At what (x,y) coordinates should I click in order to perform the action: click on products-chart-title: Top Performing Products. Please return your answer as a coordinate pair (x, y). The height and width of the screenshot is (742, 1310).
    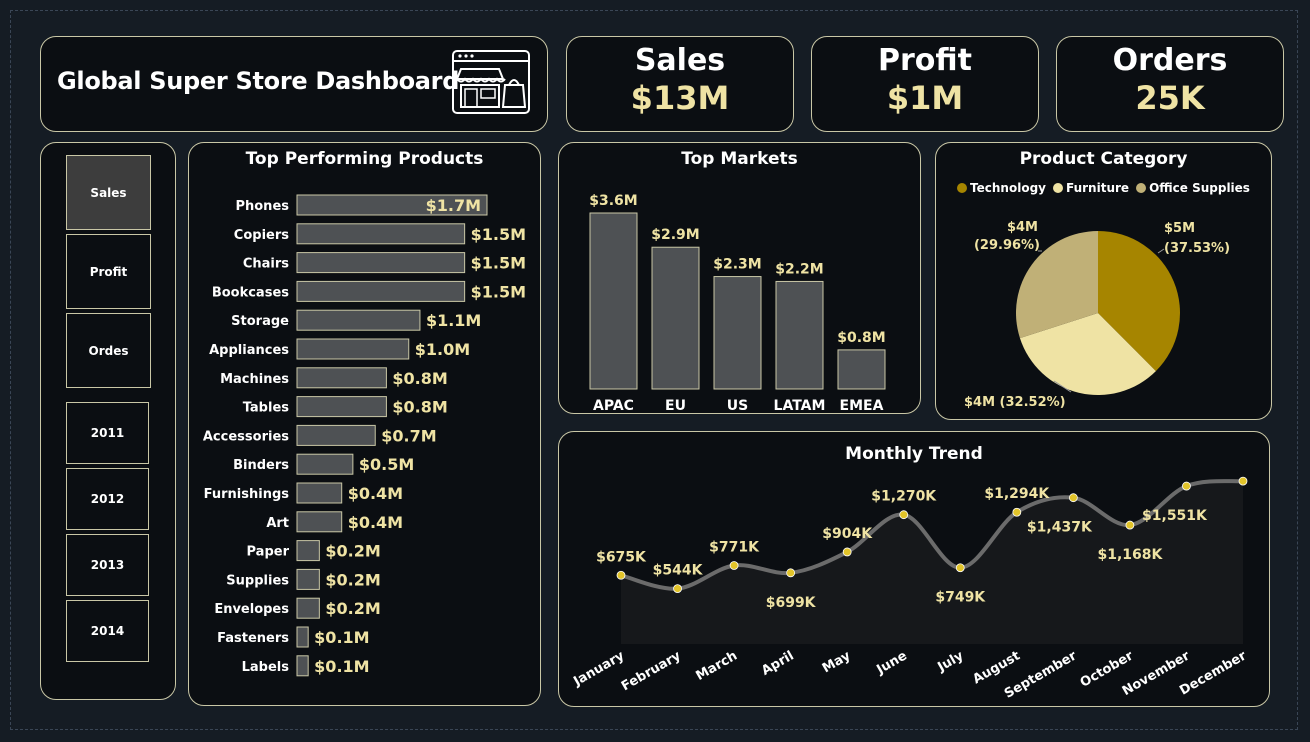
    Looking at the image, I should click on (364, 159).